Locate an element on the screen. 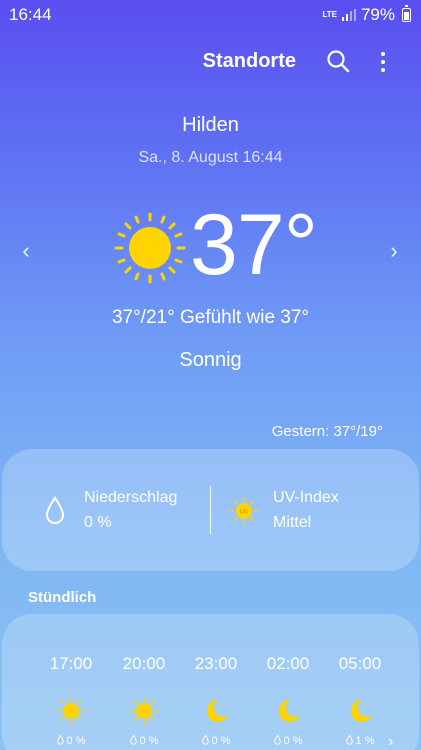 The width and height of the screenshot is (421, 750). hourly-time: 23:00 is located at coordinates (216, 663).